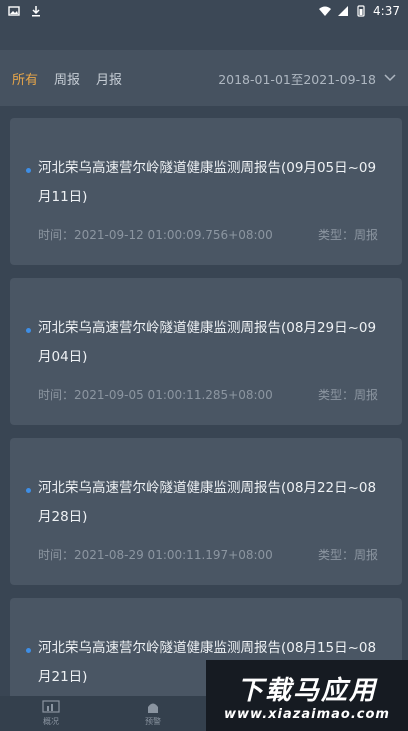 Image resolution: width=408 pixels, height=731 pixels. What do you see at coordinates (51, 706) in the screenshot?
I see `chart-icon` at bounding box center [51, 706].